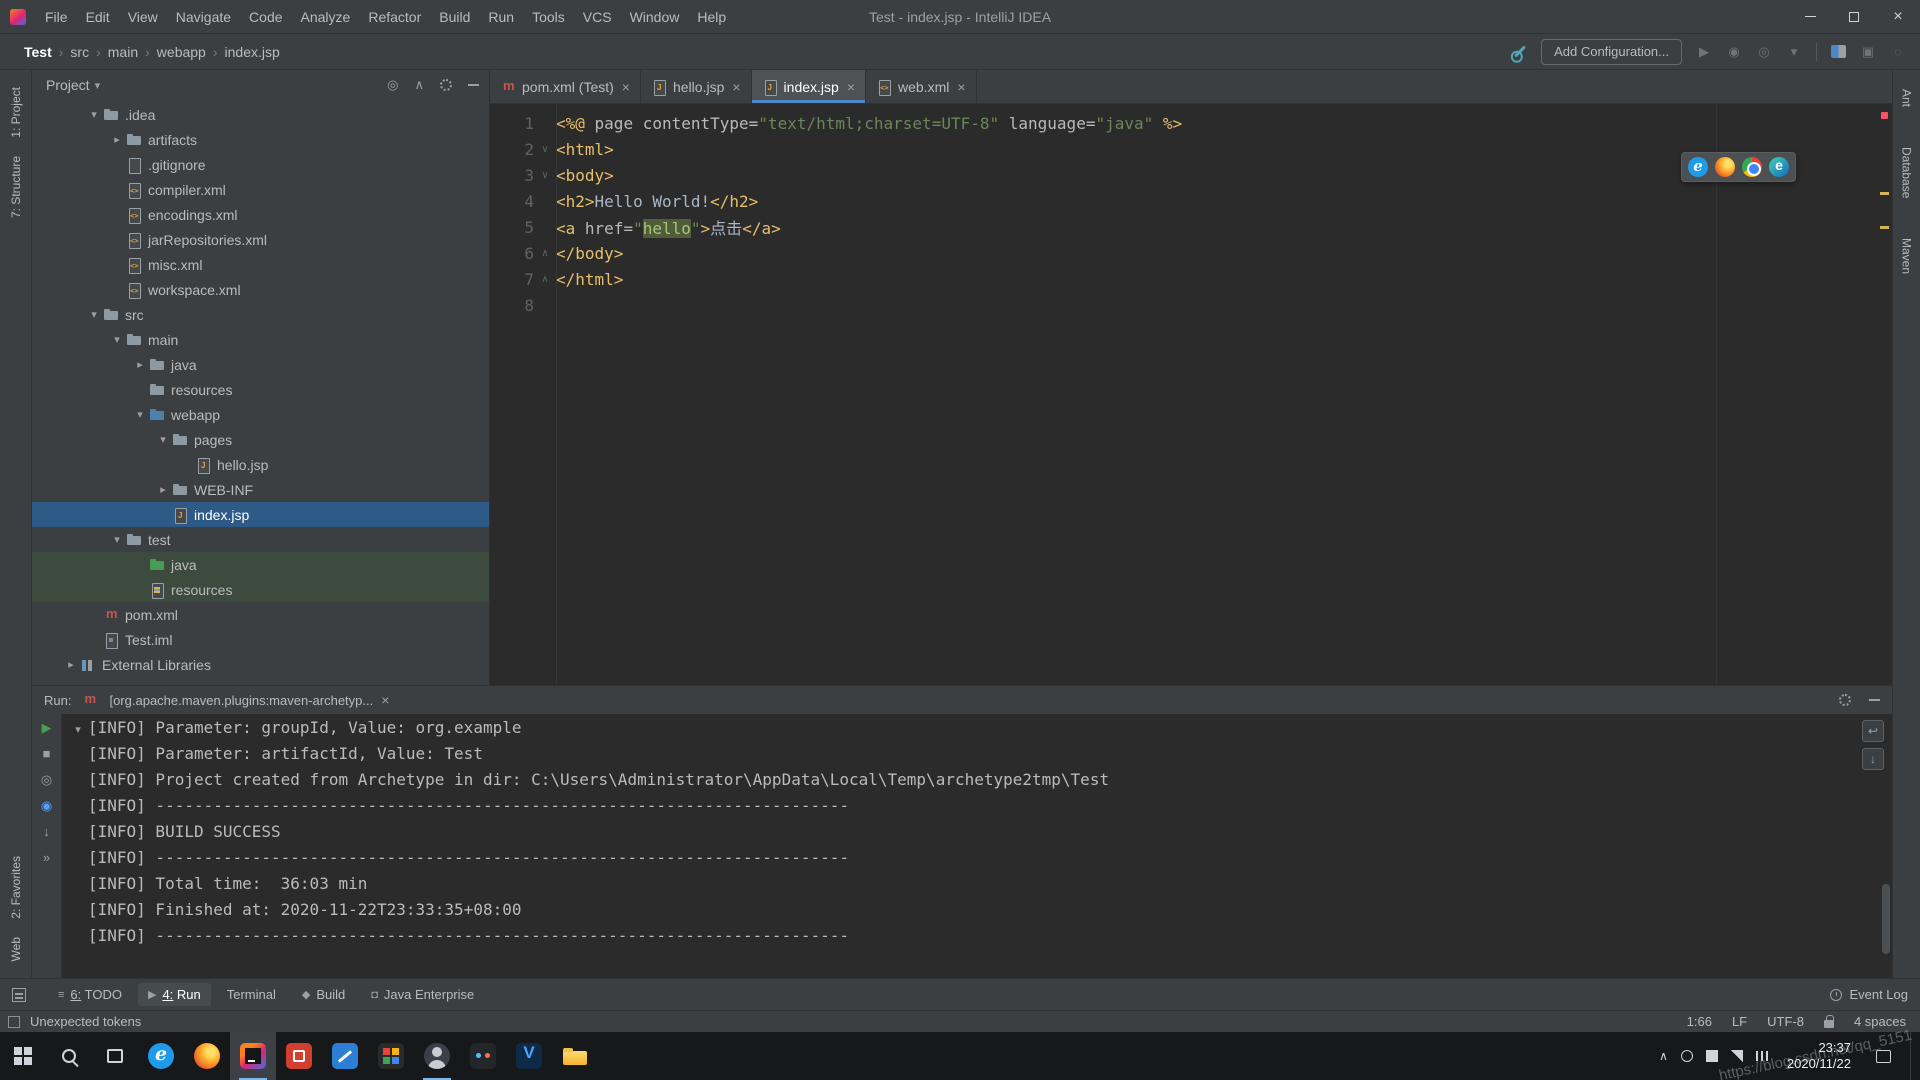  I want to click on menu-file: File, so click(56, 17).